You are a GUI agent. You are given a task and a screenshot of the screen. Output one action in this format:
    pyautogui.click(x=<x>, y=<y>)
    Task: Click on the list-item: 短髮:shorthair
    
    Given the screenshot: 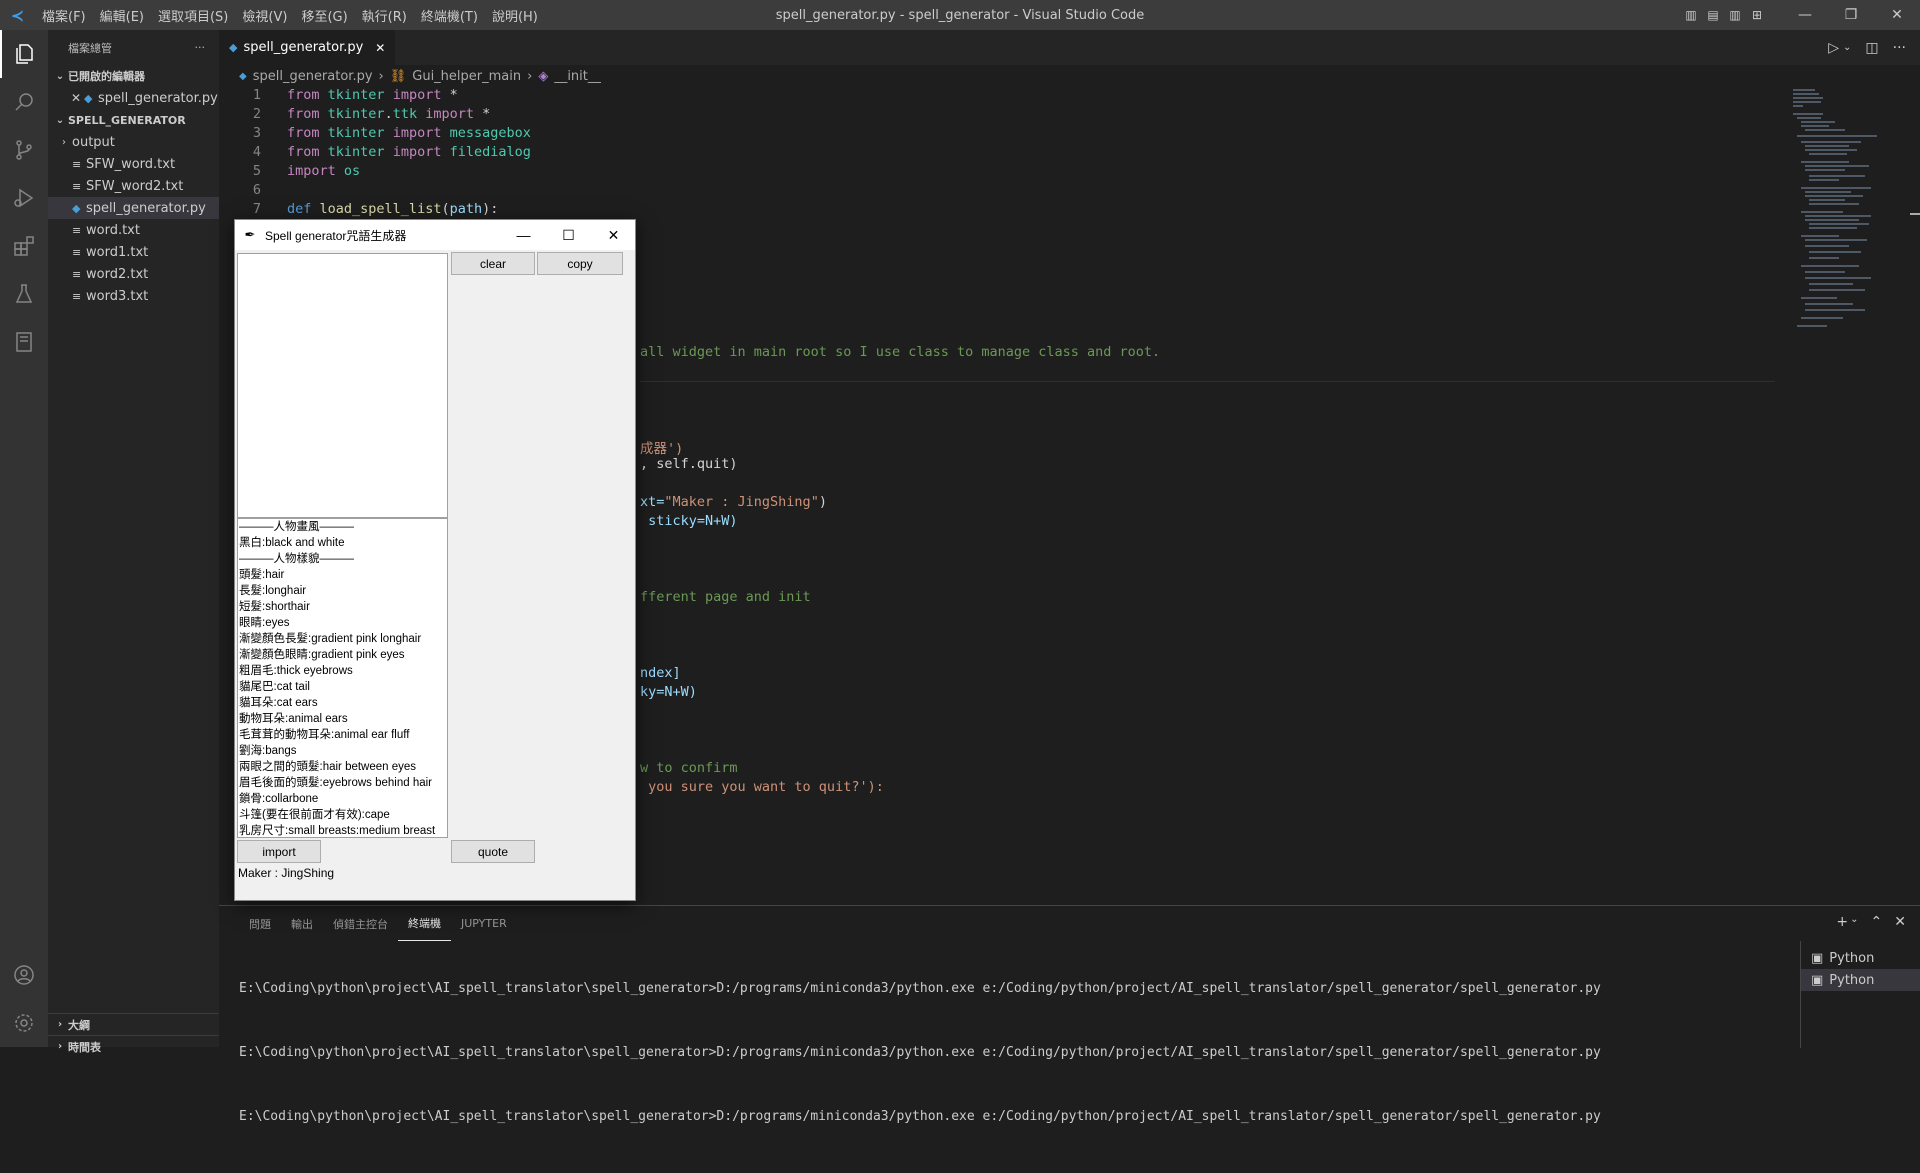 What is the action you would take?
    pyautogui.click(x=342, y=607)
    